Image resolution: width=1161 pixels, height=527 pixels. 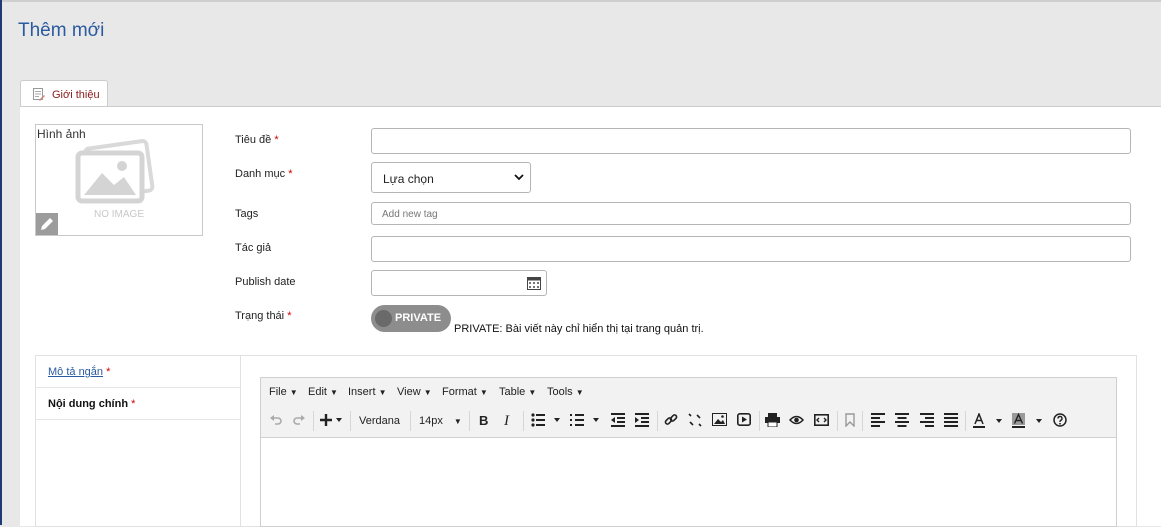 I want to click on insert-plus-icon, so click(x=331, y=420).